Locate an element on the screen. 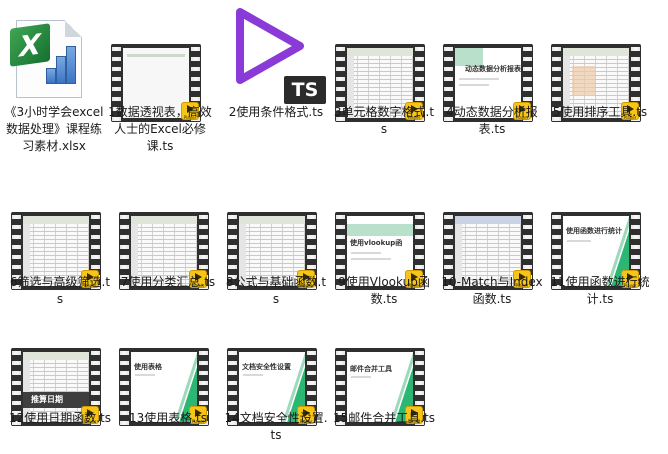 The width and height of the screenshot is (668, 454). file-label: 13使用表格.ts is located at coordinates (168, 418).